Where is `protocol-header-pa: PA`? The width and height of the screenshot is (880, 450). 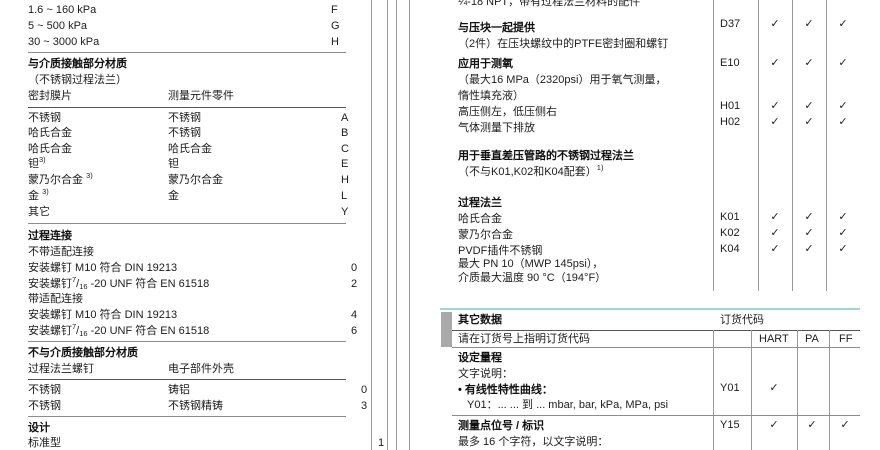 protocol-header-pa: PA is located at coordinates (812, 339).